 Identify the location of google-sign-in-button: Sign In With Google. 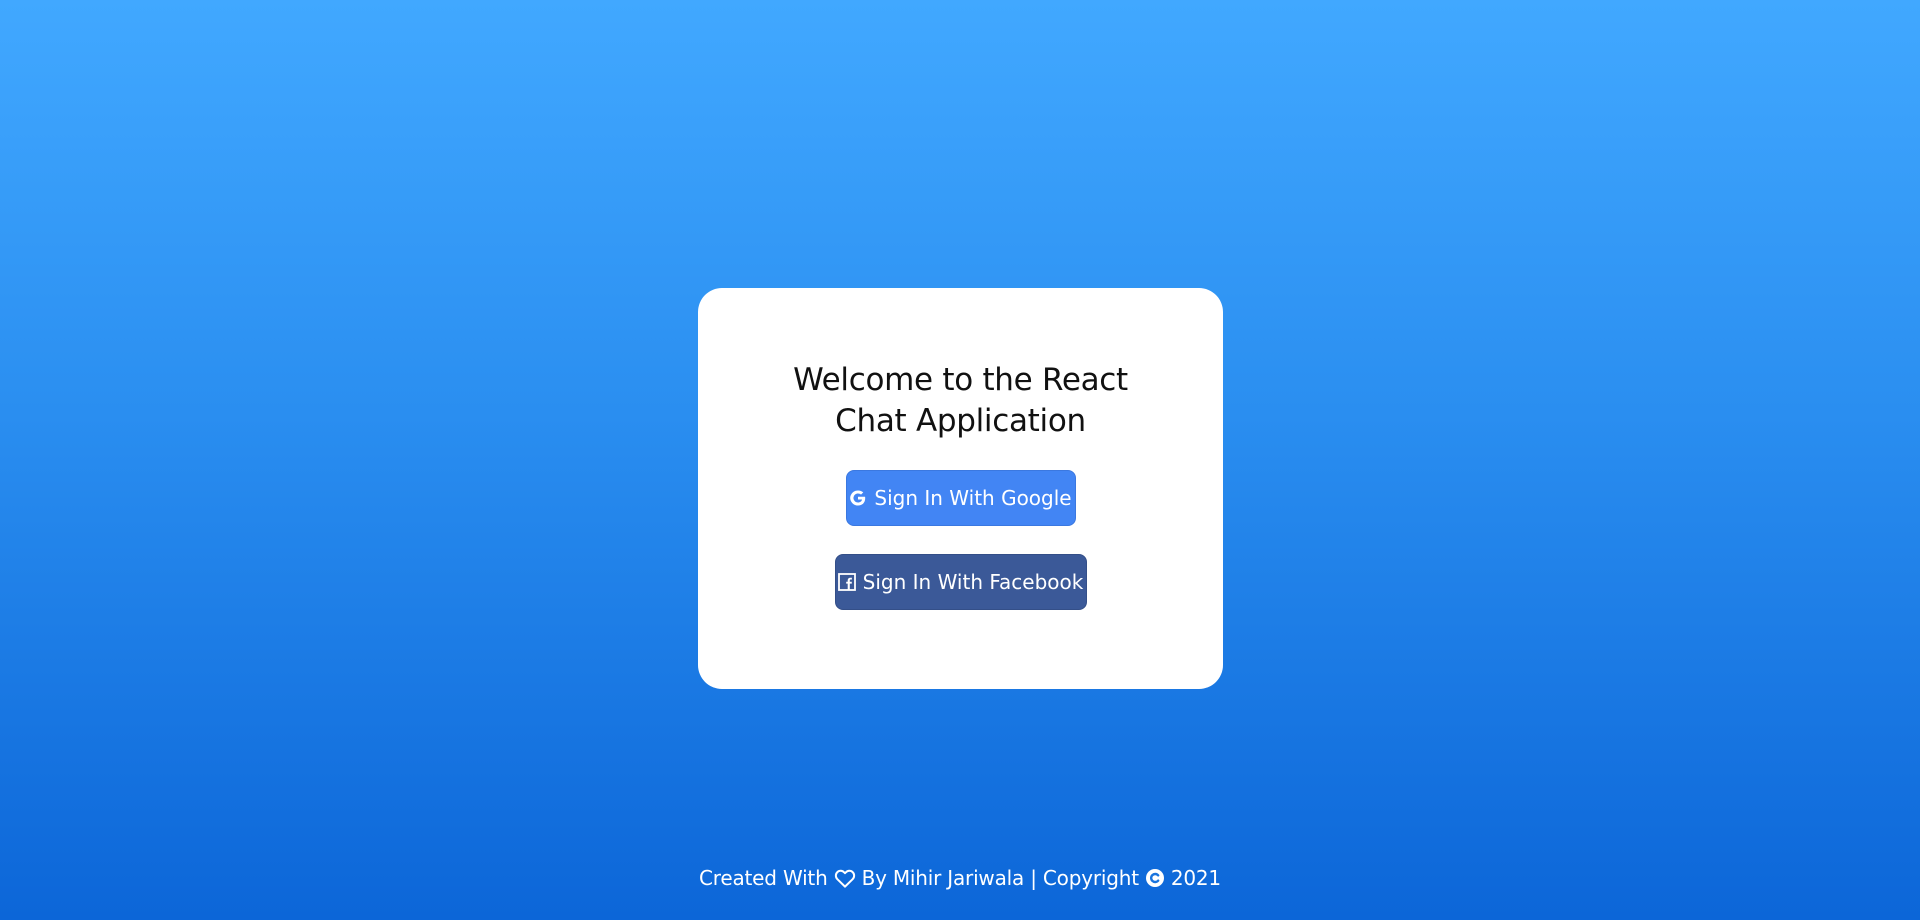
(960, 498).